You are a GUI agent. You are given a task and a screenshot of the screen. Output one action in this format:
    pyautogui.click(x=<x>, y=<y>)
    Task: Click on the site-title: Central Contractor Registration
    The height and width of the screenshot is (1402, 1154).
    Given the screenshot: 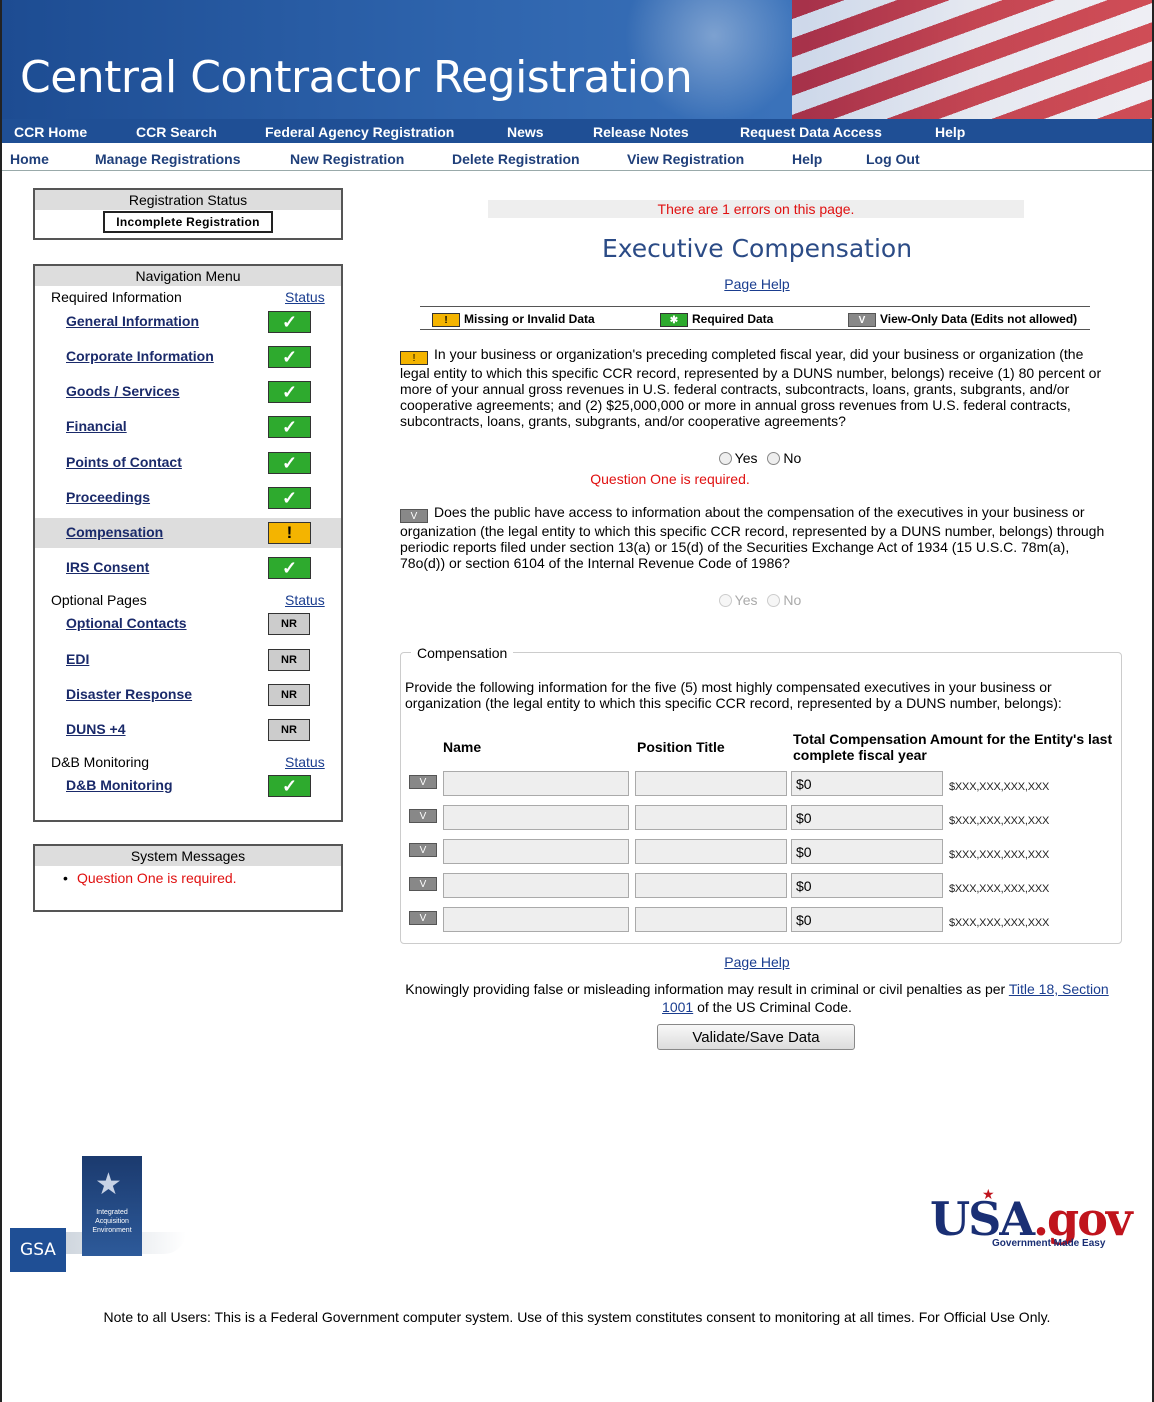 What is the action you would take?
    pyautogui.click(x=356, y=77)
    